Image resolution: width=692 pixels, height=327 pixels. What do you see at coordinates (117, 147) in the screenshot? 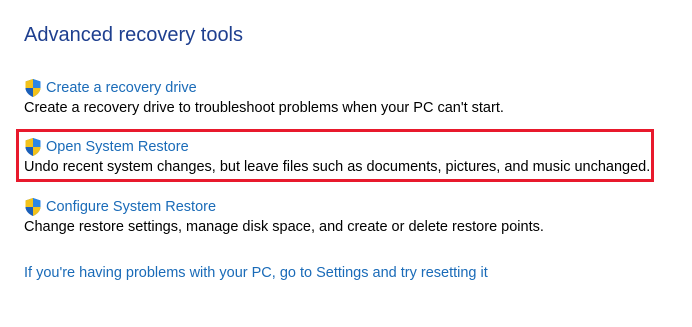
I see `open-system-restore-link: Open System Restore` at bounding box center [117, 147].